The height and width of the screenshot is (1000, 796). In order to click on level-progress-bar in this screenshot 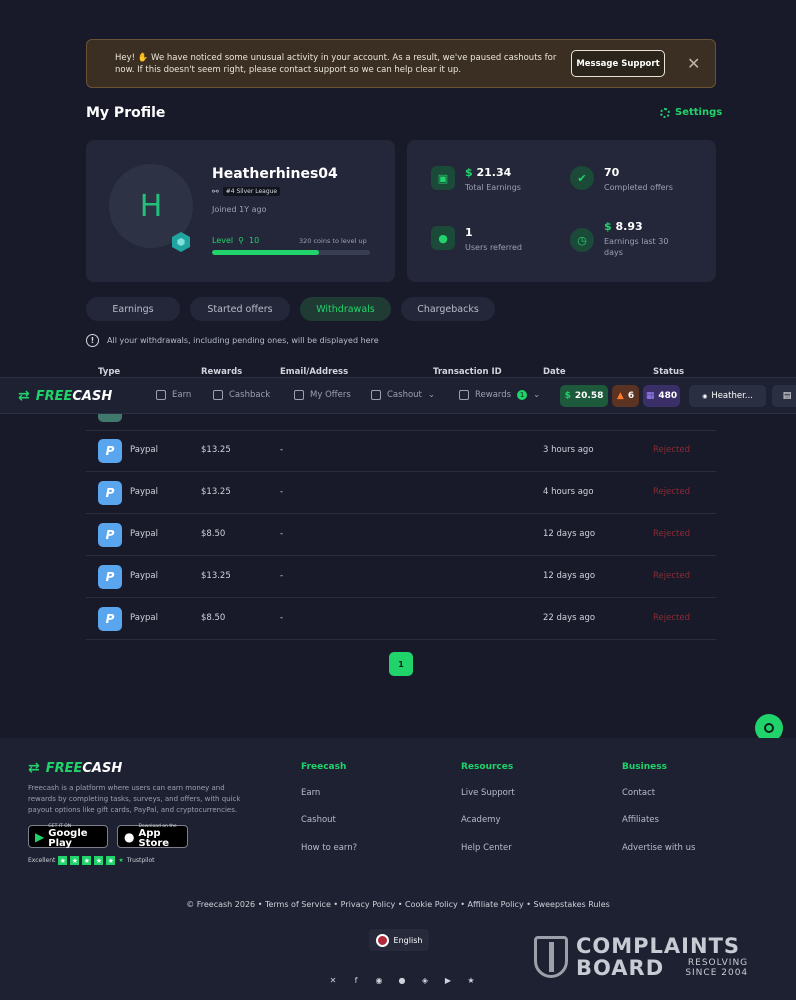, I will do `click(291, 252)`.